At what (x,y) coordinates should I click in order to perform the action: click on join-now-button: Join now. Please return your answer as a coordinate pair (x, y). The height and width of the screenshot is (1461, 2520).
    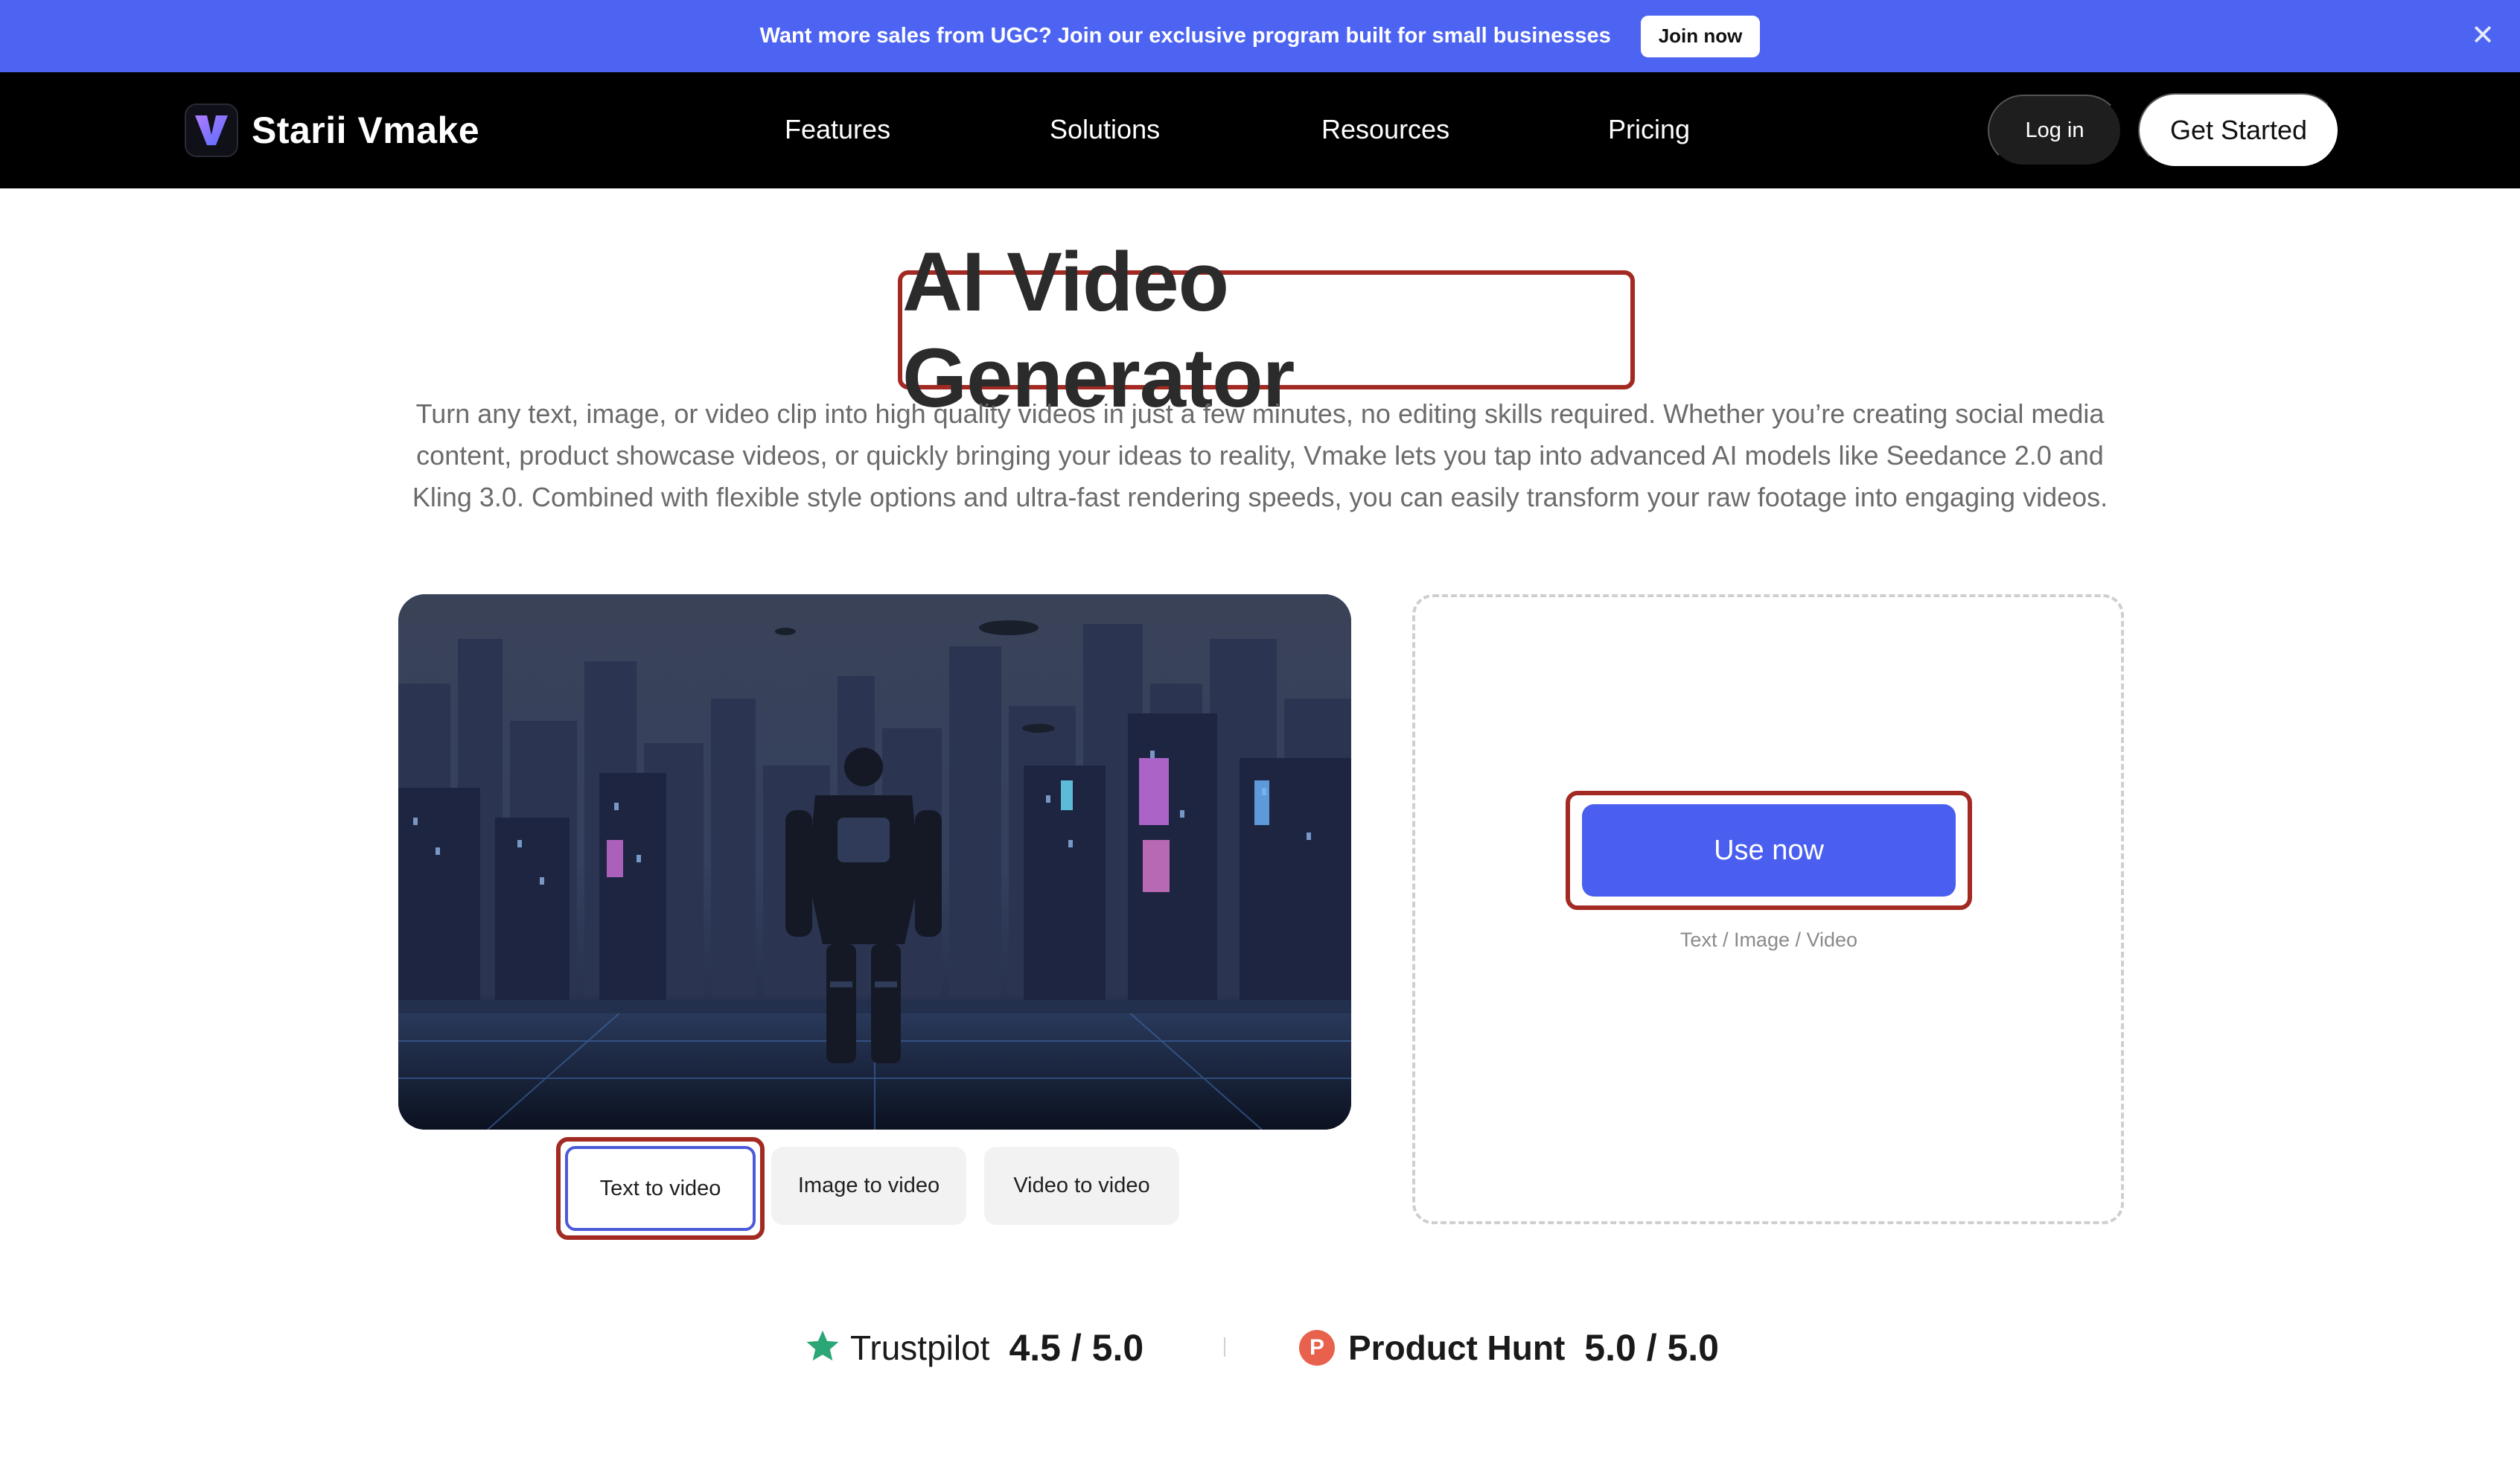
    Looking at the image, I should click on (1700, 36).